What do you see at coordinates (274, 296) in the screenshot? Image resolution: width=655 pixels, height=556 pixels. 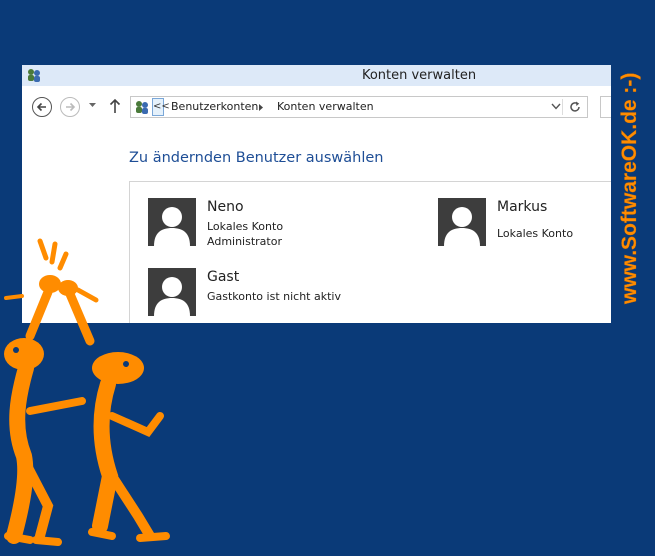 I see `account-status: Gastkonto ist nicht aktiv` at bounding box center [274, 296].